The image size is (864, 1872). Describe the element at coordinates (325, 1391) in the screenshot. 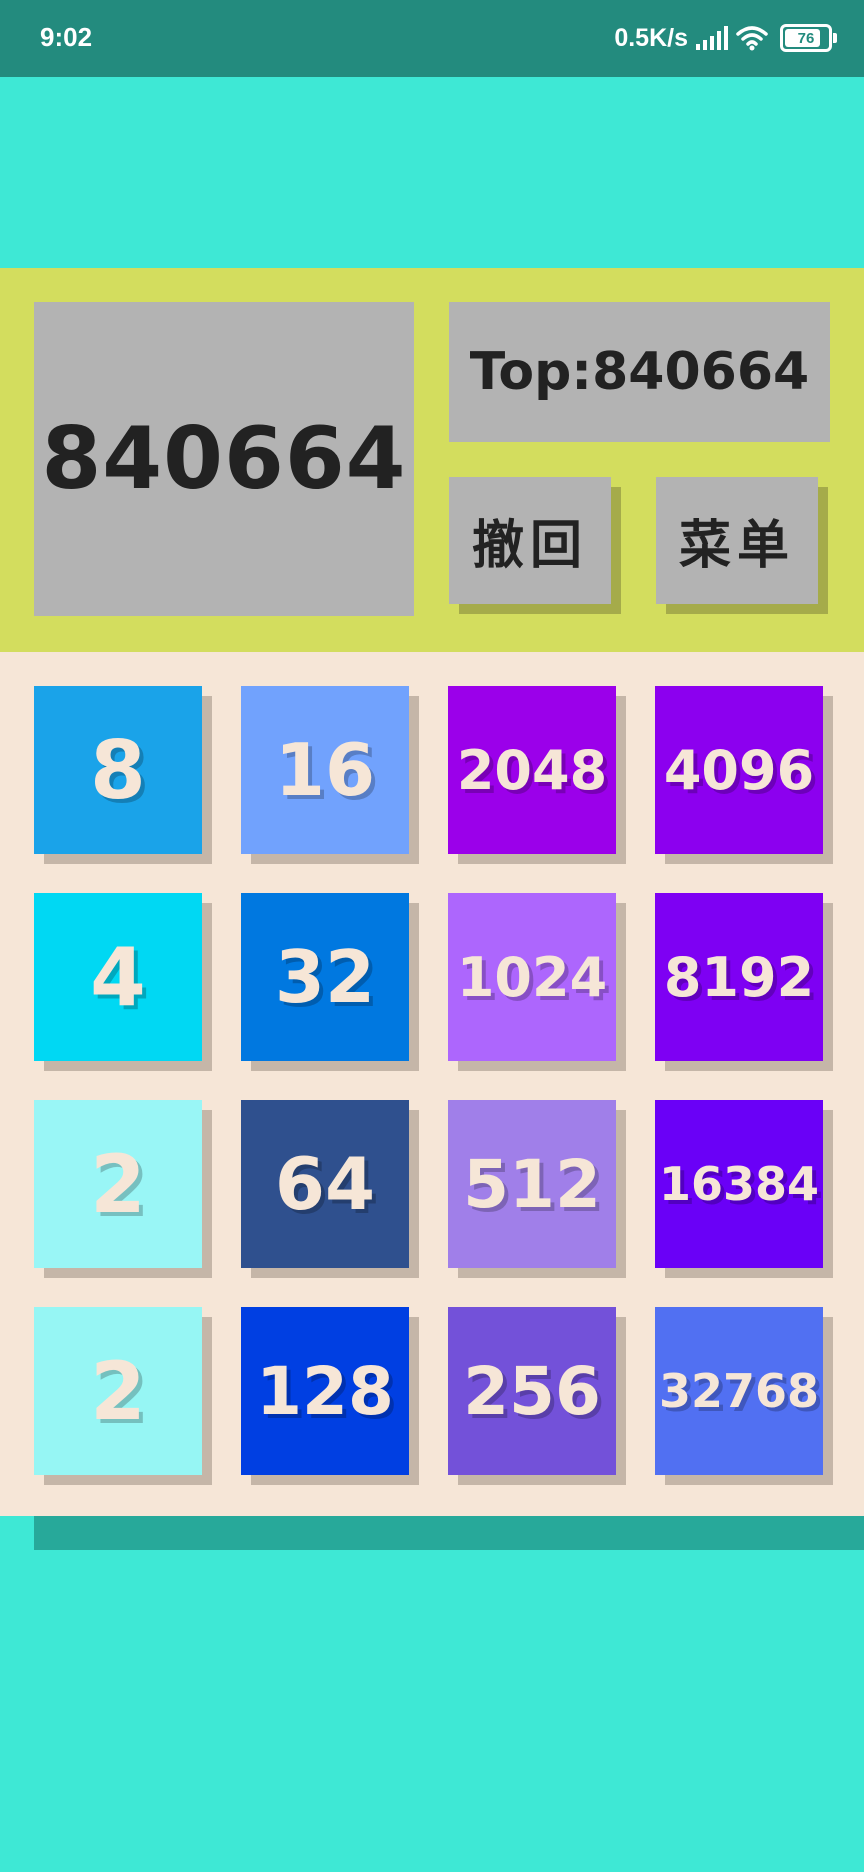

I see `tile: 128` at that location.